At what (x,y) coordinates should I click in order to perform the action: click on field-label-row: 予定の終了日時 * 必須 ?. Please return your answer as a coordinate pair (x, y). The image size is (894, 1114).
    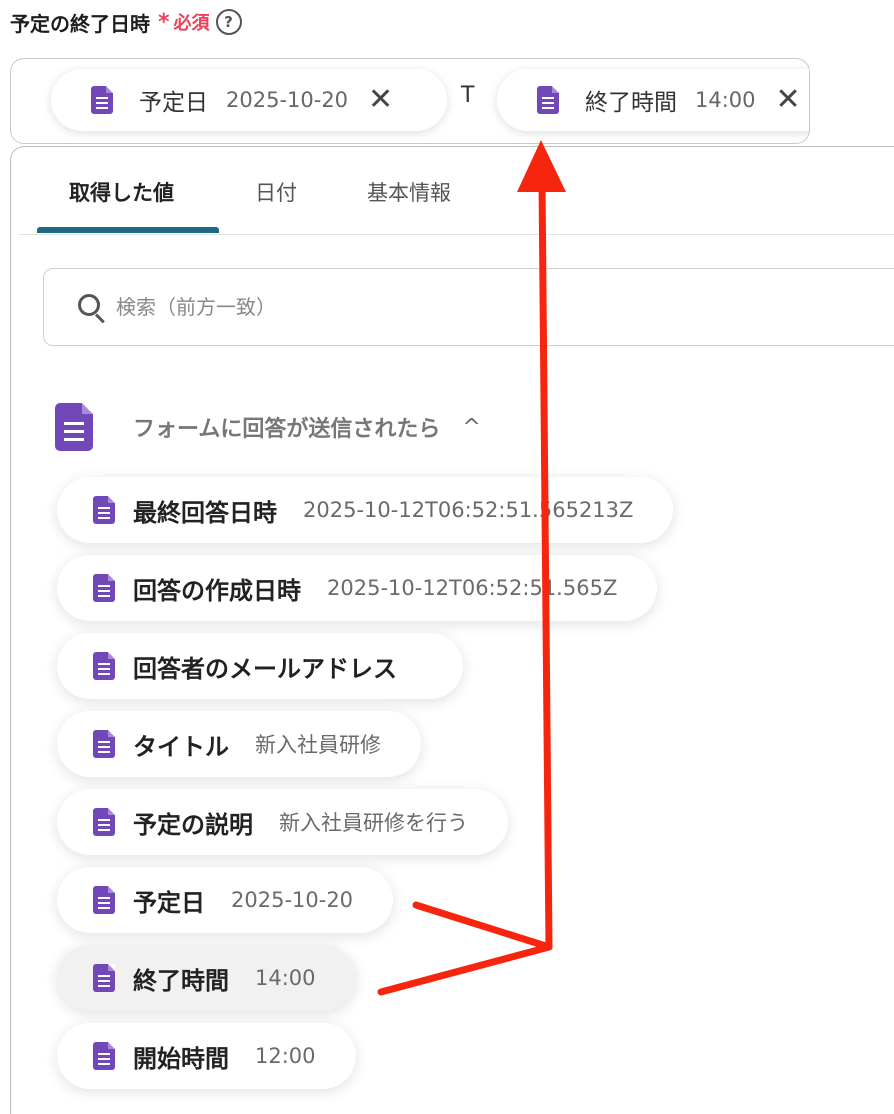
    Looking at the image, I should click on (126, 22).